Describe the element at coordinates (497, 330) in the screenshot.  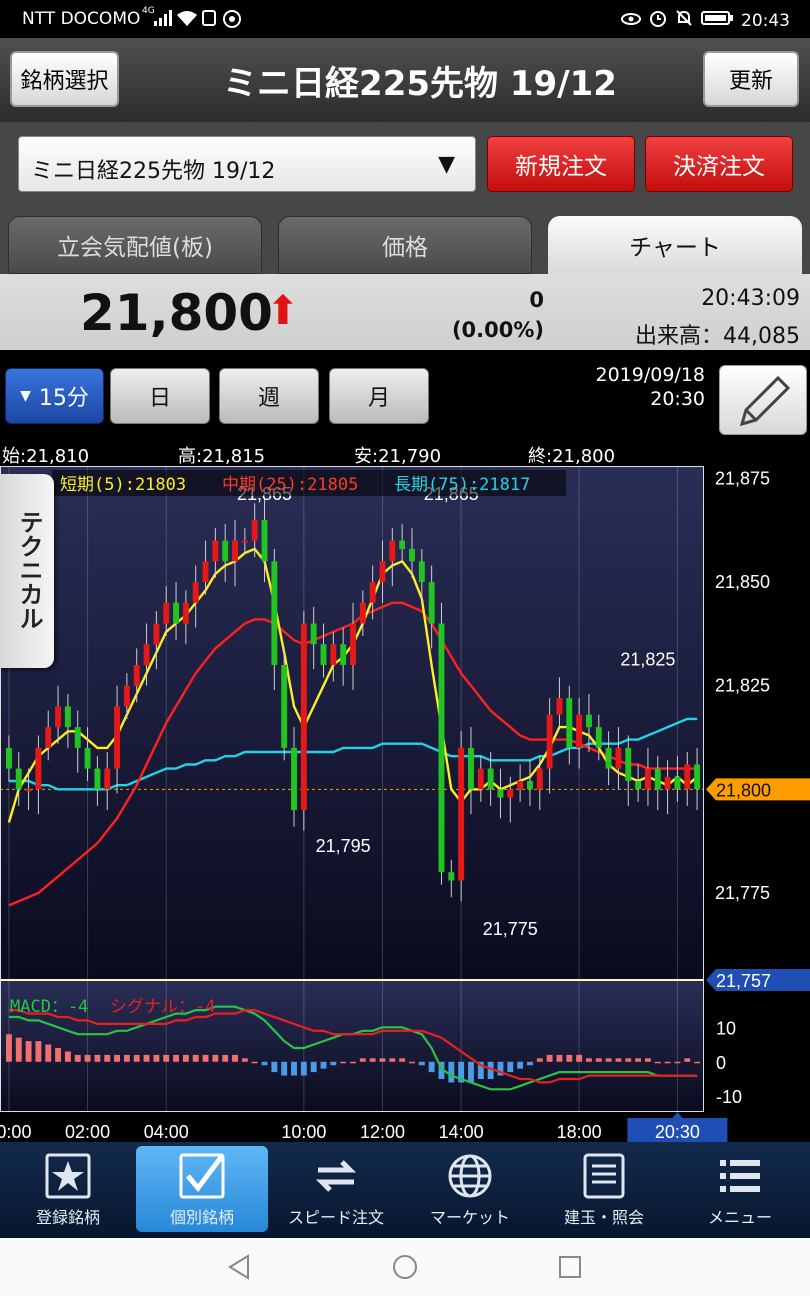
I see `change-percent: (0.00%)` at that location.